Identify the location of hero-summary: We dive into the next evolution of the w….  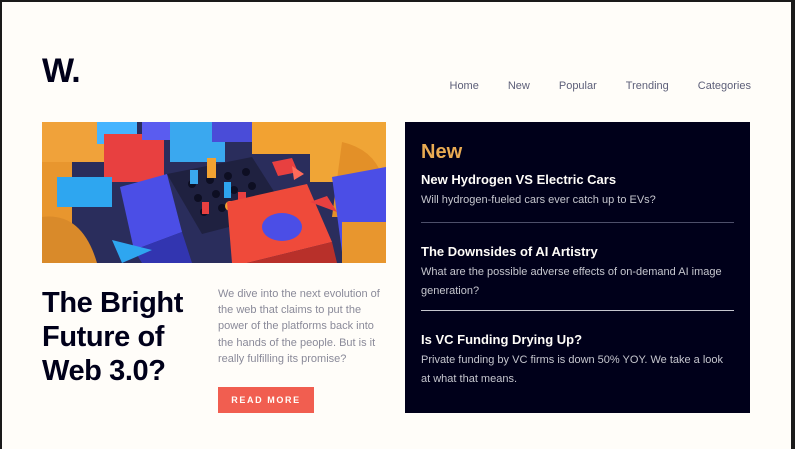
(299, 326).